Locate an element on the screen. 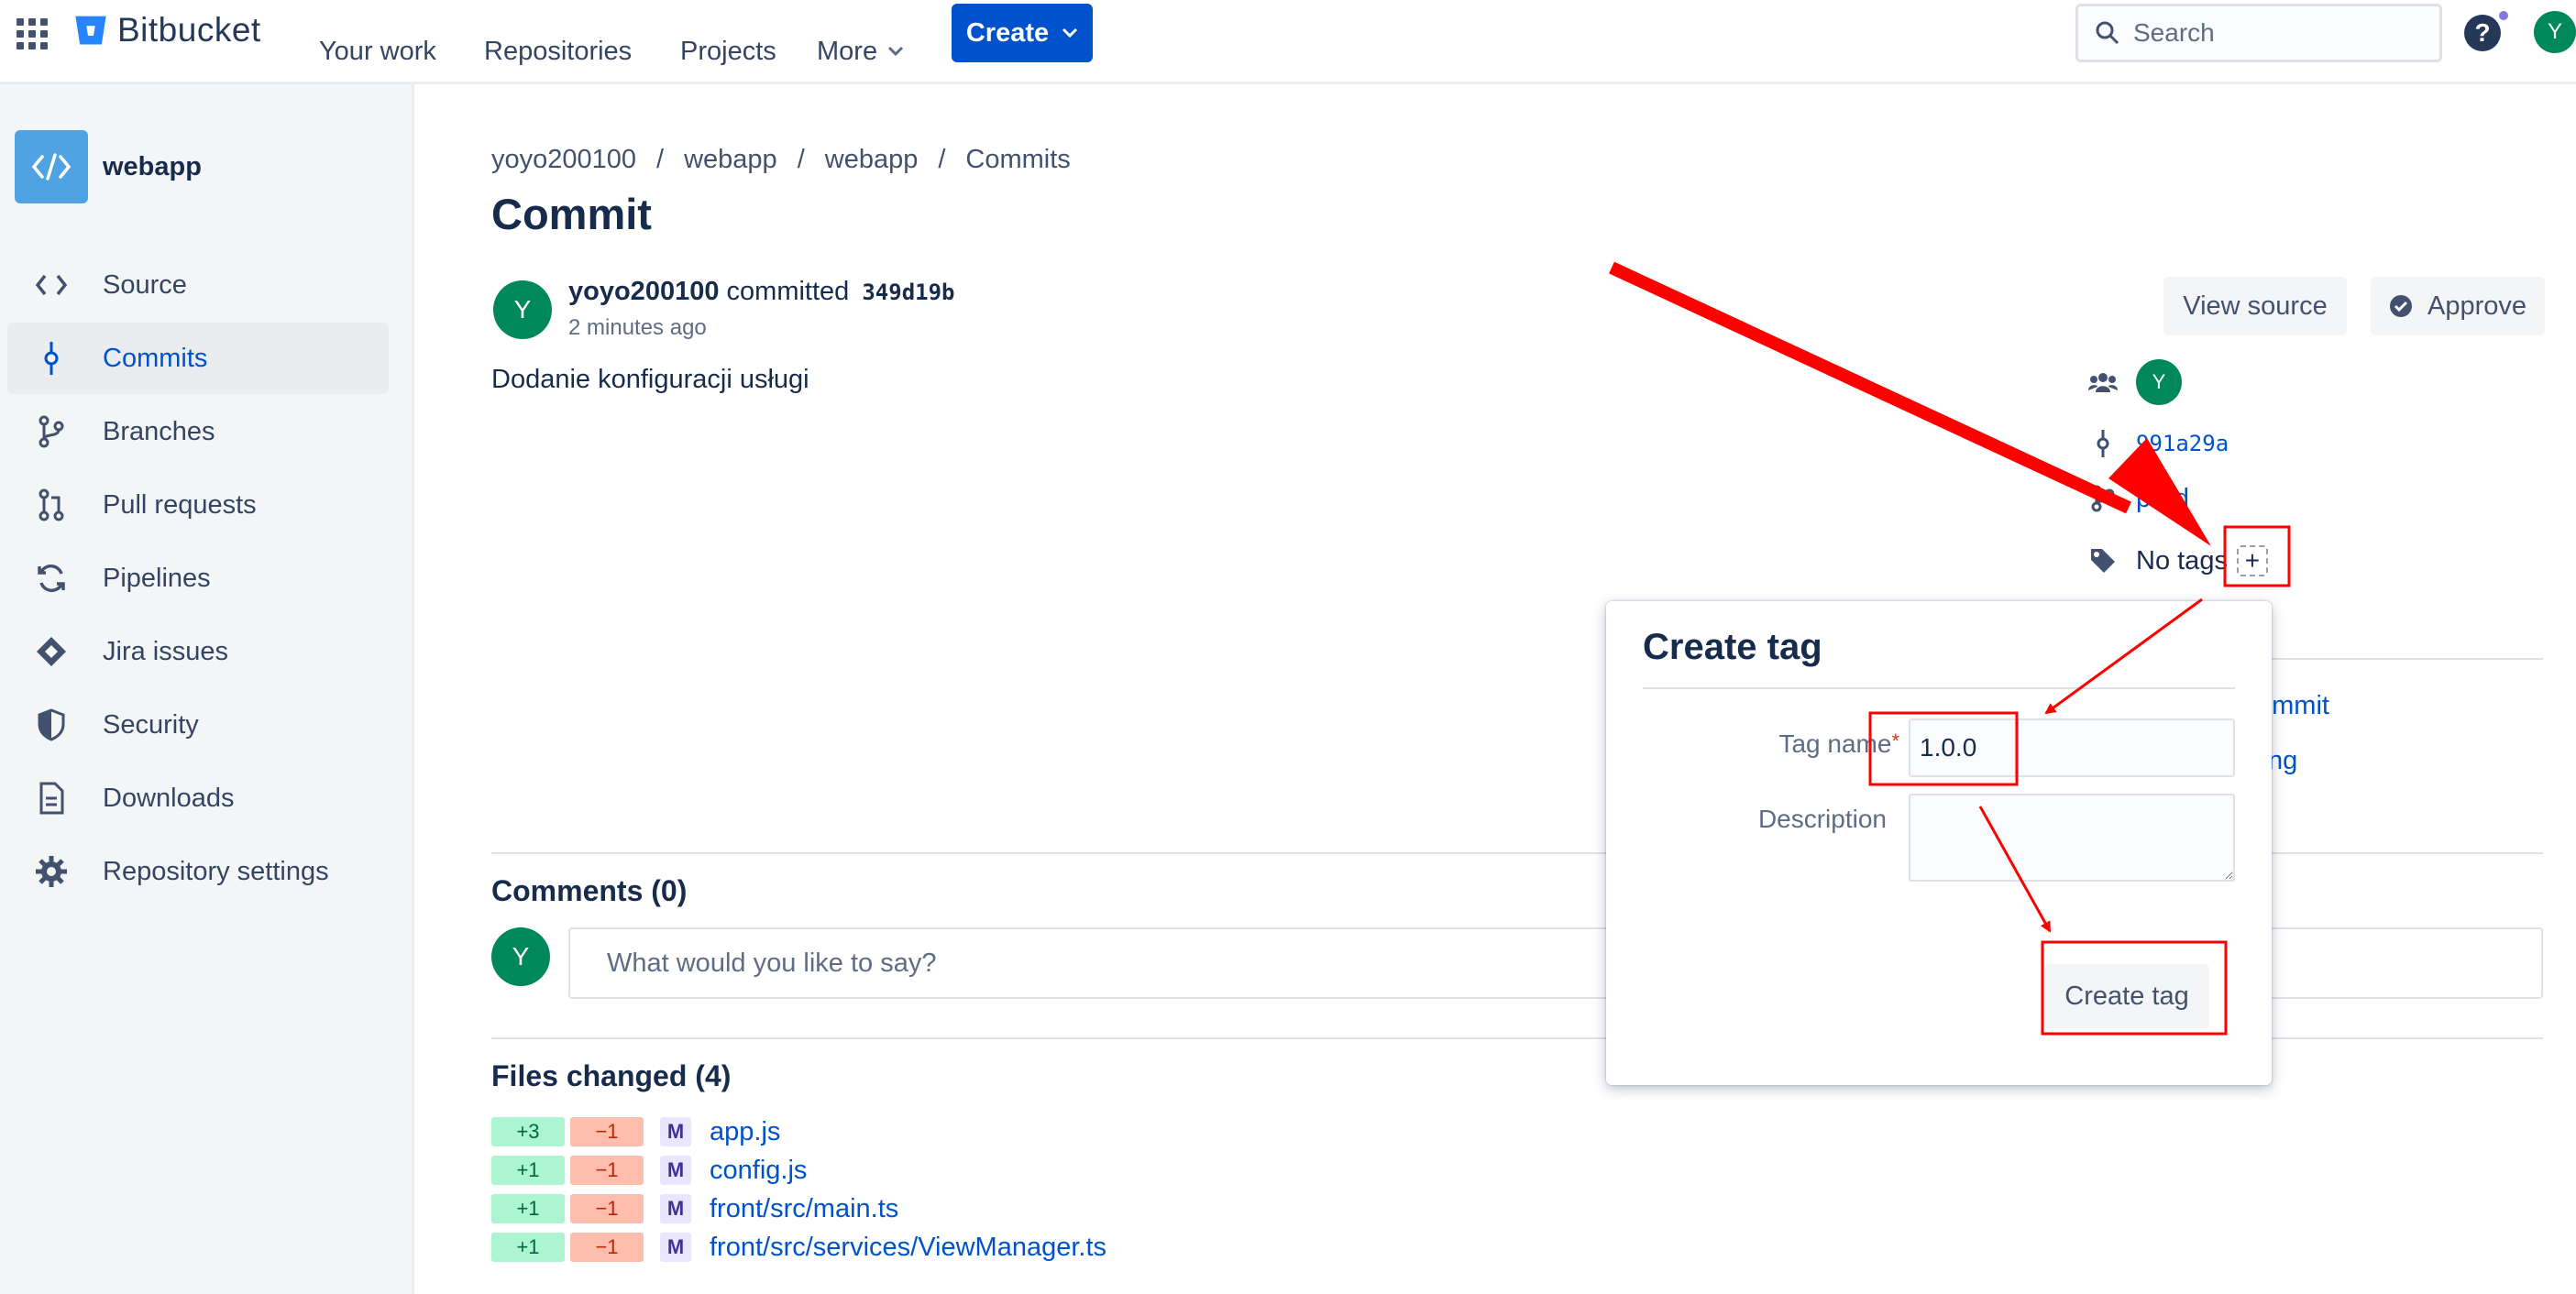 The height and width of the screenshot is (1294, 2576). file-link: front/src/services/ViewManager.ts is located at coordinates (908, 1248).